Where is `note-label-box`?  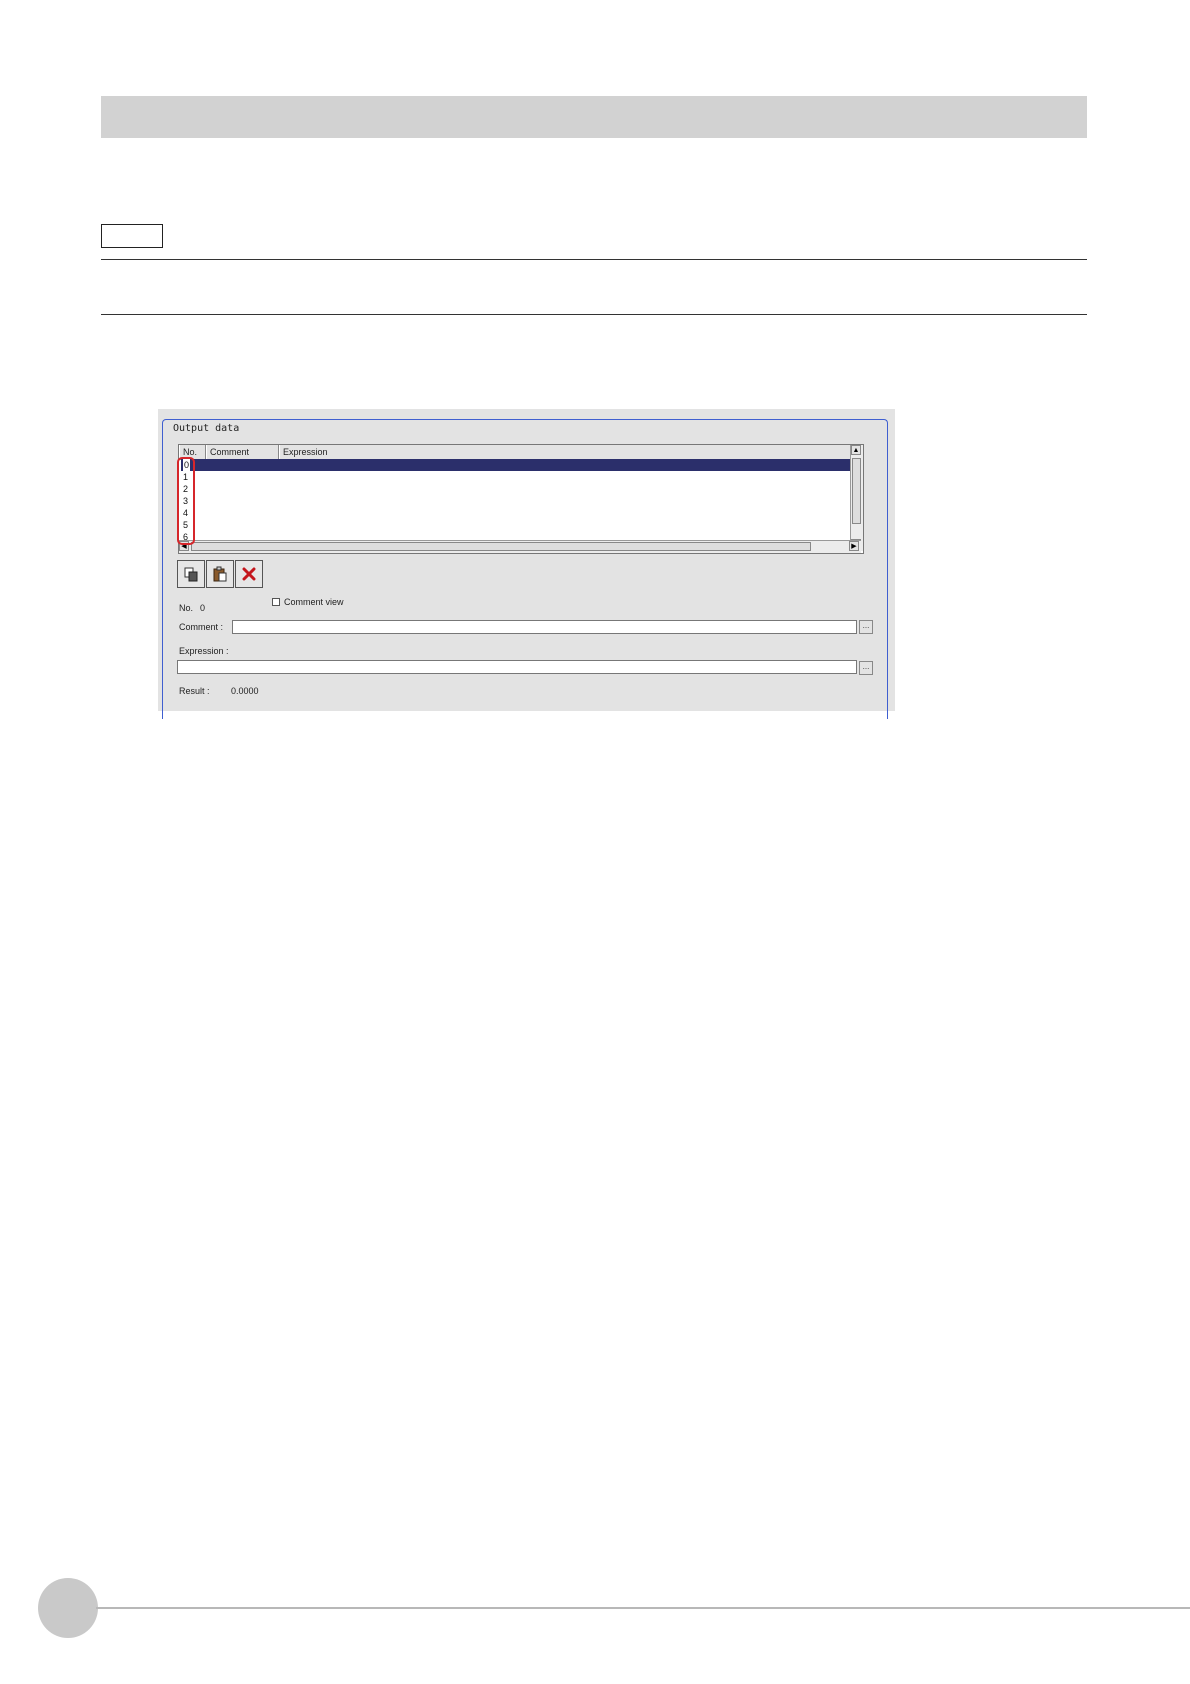
note-label-box is located at coordinates (132, 236).